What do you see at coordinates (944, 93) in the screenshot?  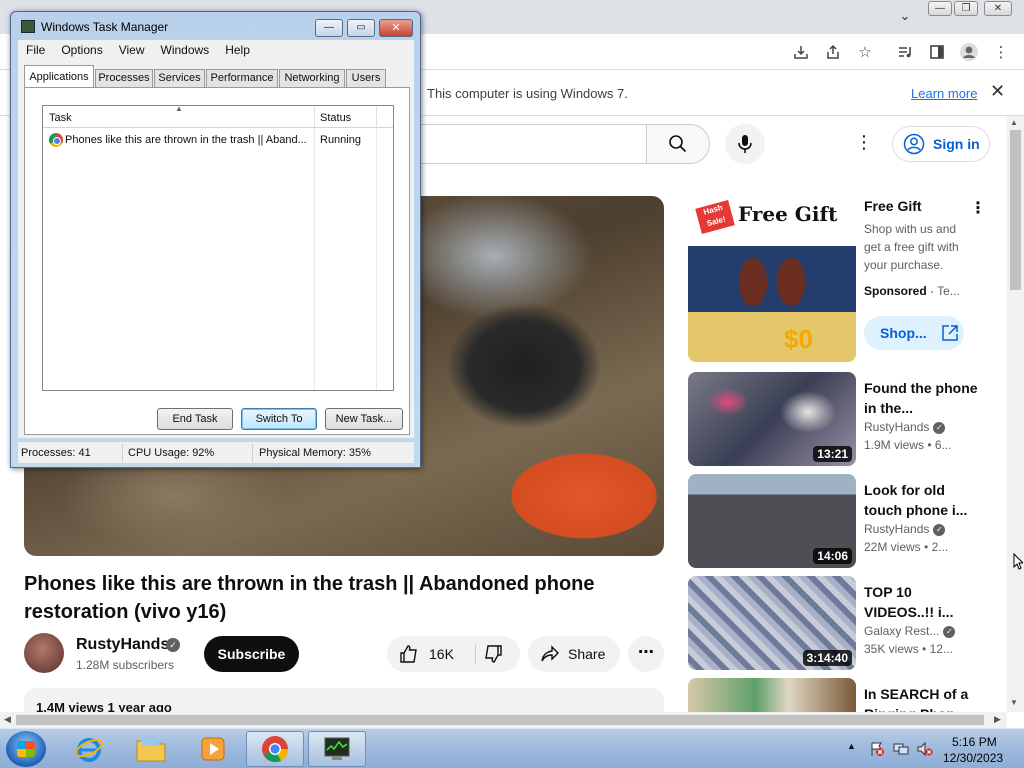 I see `learn-more-link: Learn more` at bounding box center [944, 93].